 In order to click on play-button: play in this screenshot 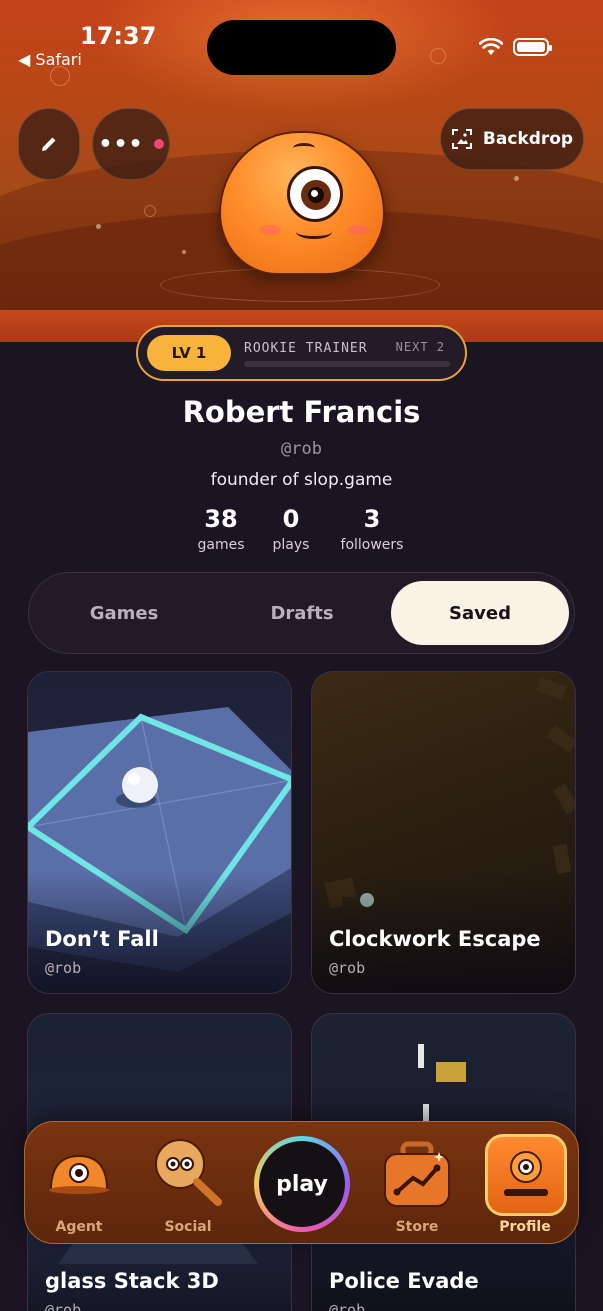, I will do `click(302, 1184)`.